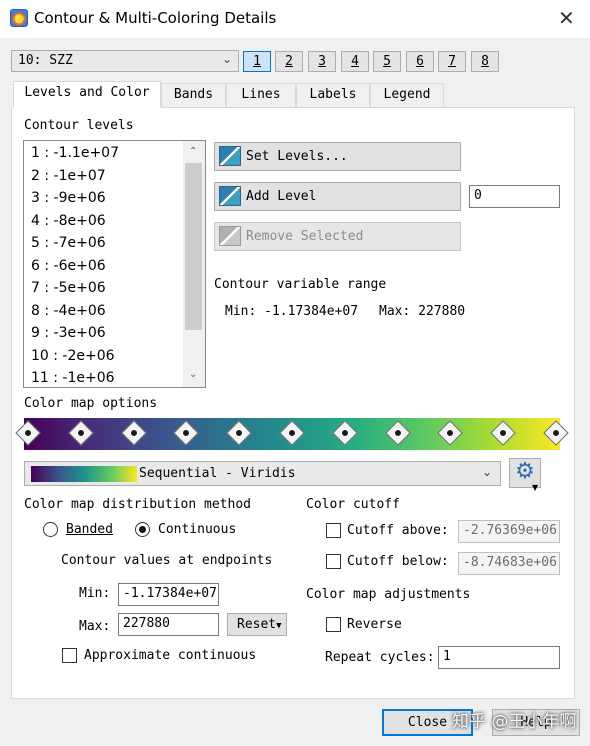  I want to click on reset-label: Reset, so click(257, 624).